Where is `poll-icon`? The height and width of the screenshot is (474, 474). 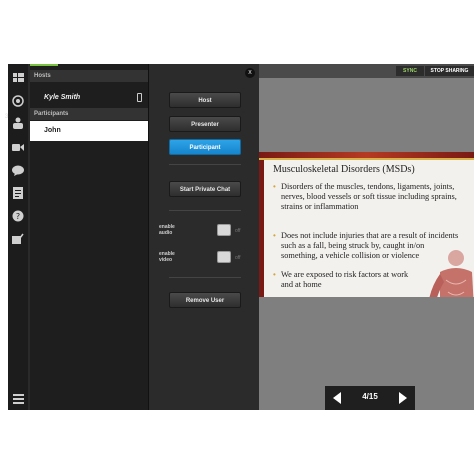
poll-icon is located at coordinates (18, 239).